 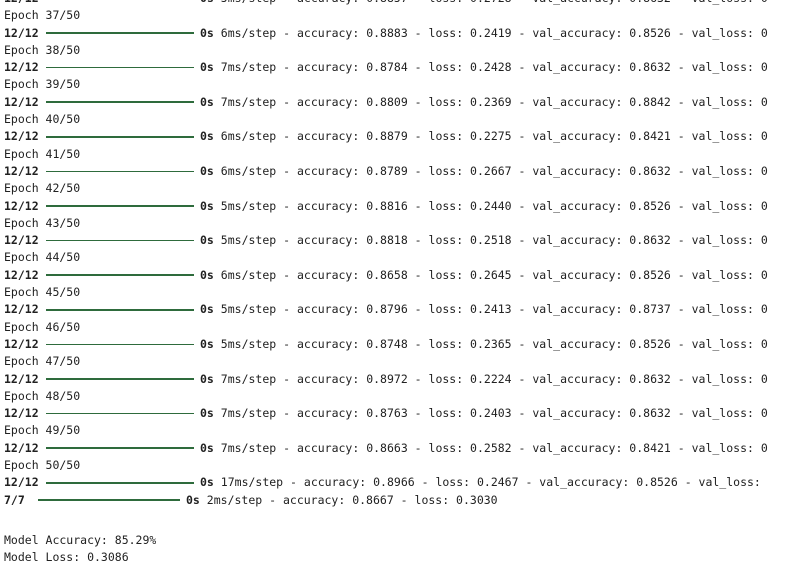 What do you see at coordinates (80, 540) in the screenshot?
I see `model-accuracy-line: Model Accuracy: 85.29%` at bounding box center [80, 540].